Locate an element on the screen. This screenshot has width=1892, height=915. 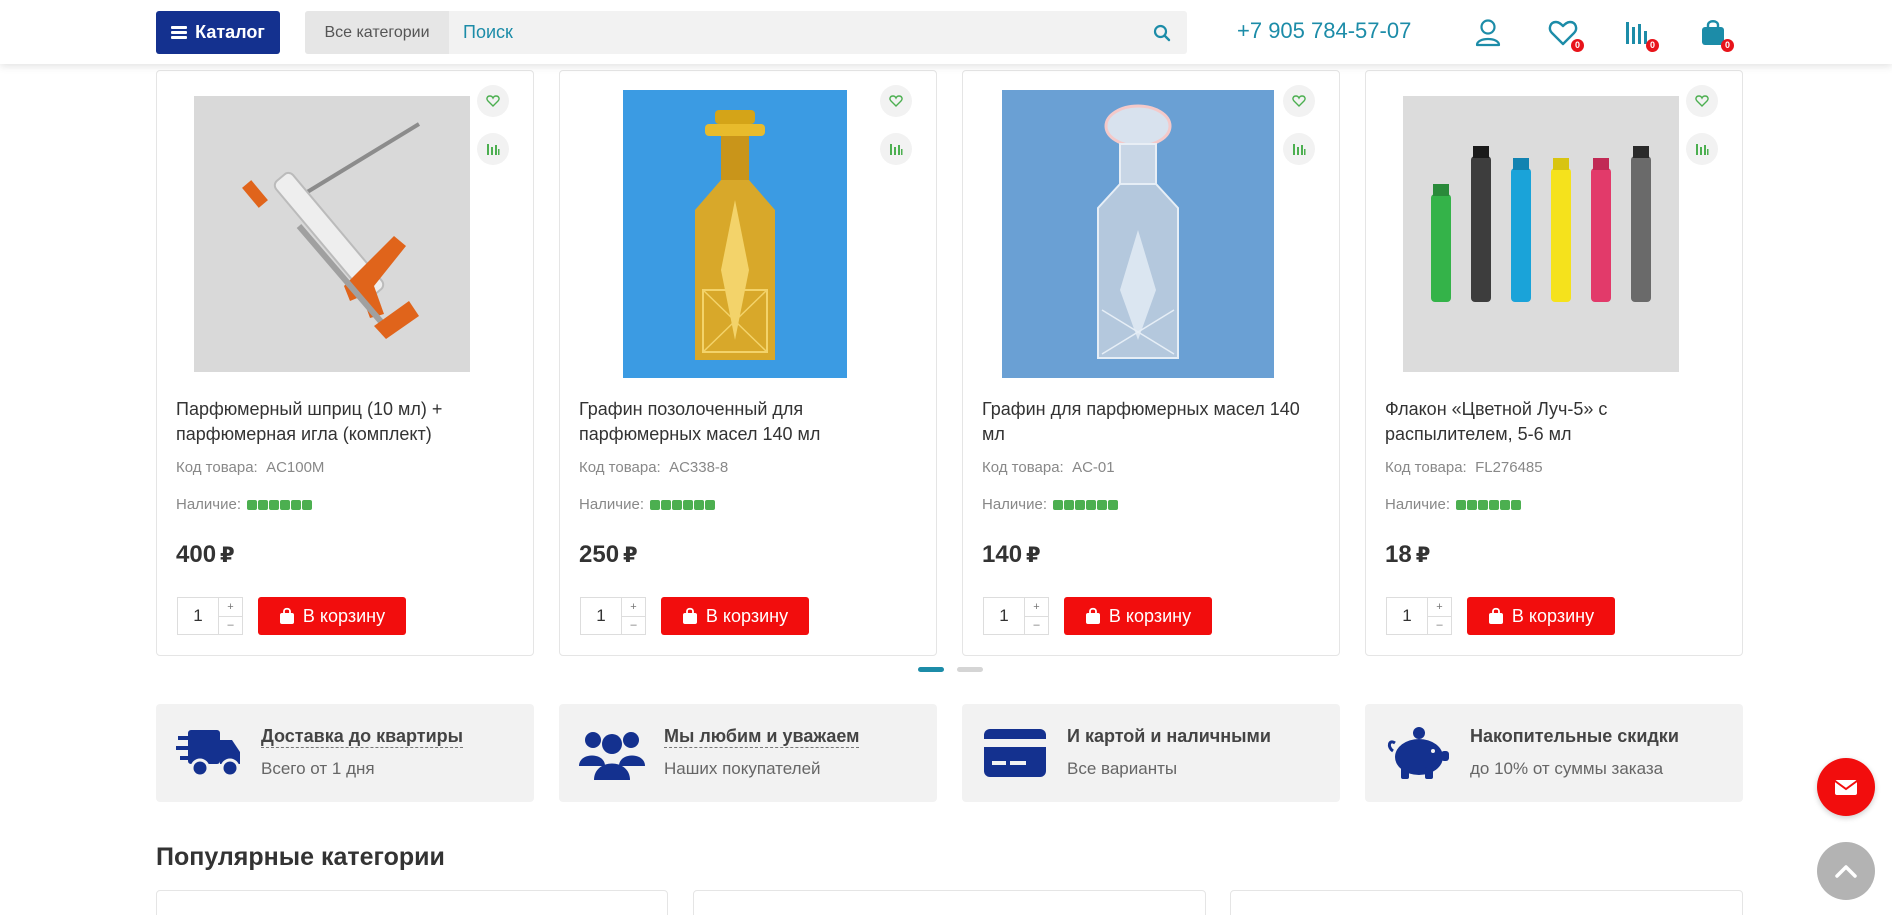
search-button is located at coordinates (1162, 32).